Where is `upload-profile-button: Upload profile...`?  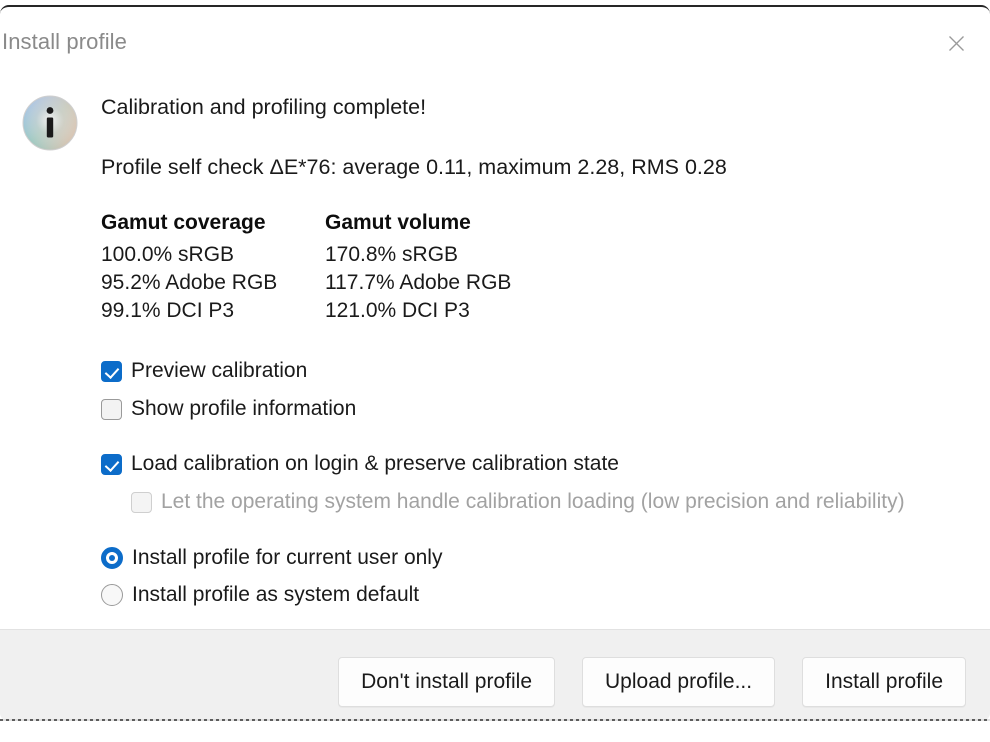 upload-profile-button: Upload profile... is located at coordinates (679, 682).